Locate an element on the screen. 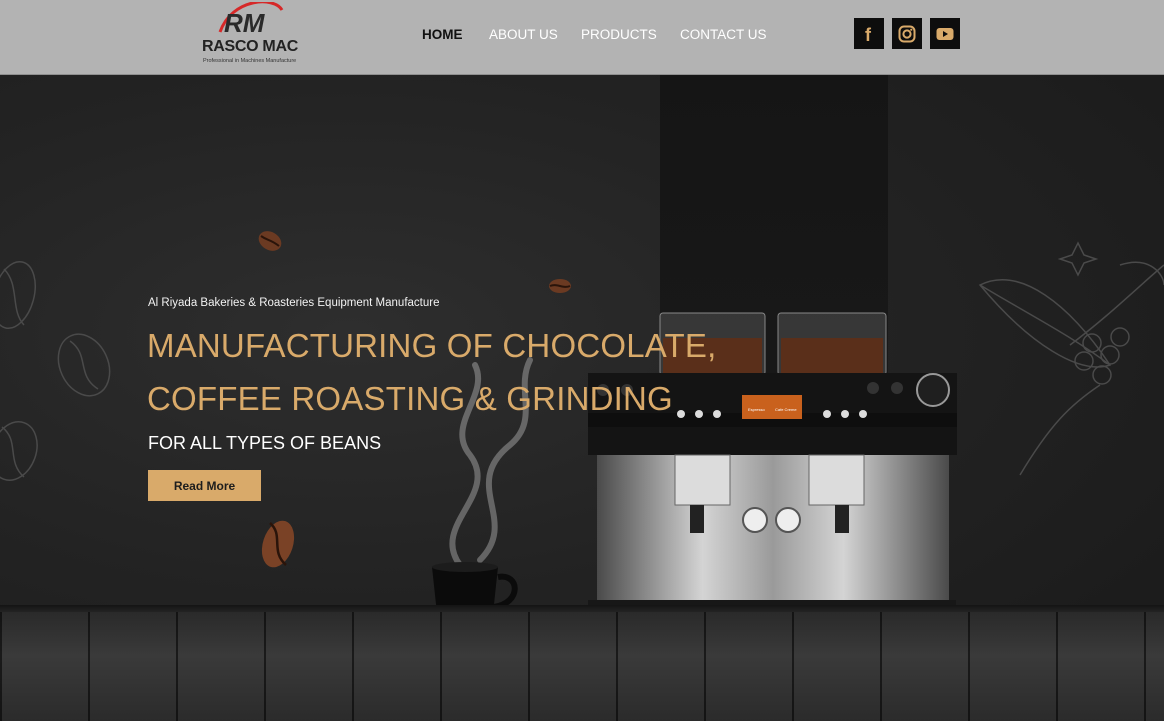  hero-headline-line1: MANUFACTURING OF CHOCOLATE, is located at coordinates (432, 345).